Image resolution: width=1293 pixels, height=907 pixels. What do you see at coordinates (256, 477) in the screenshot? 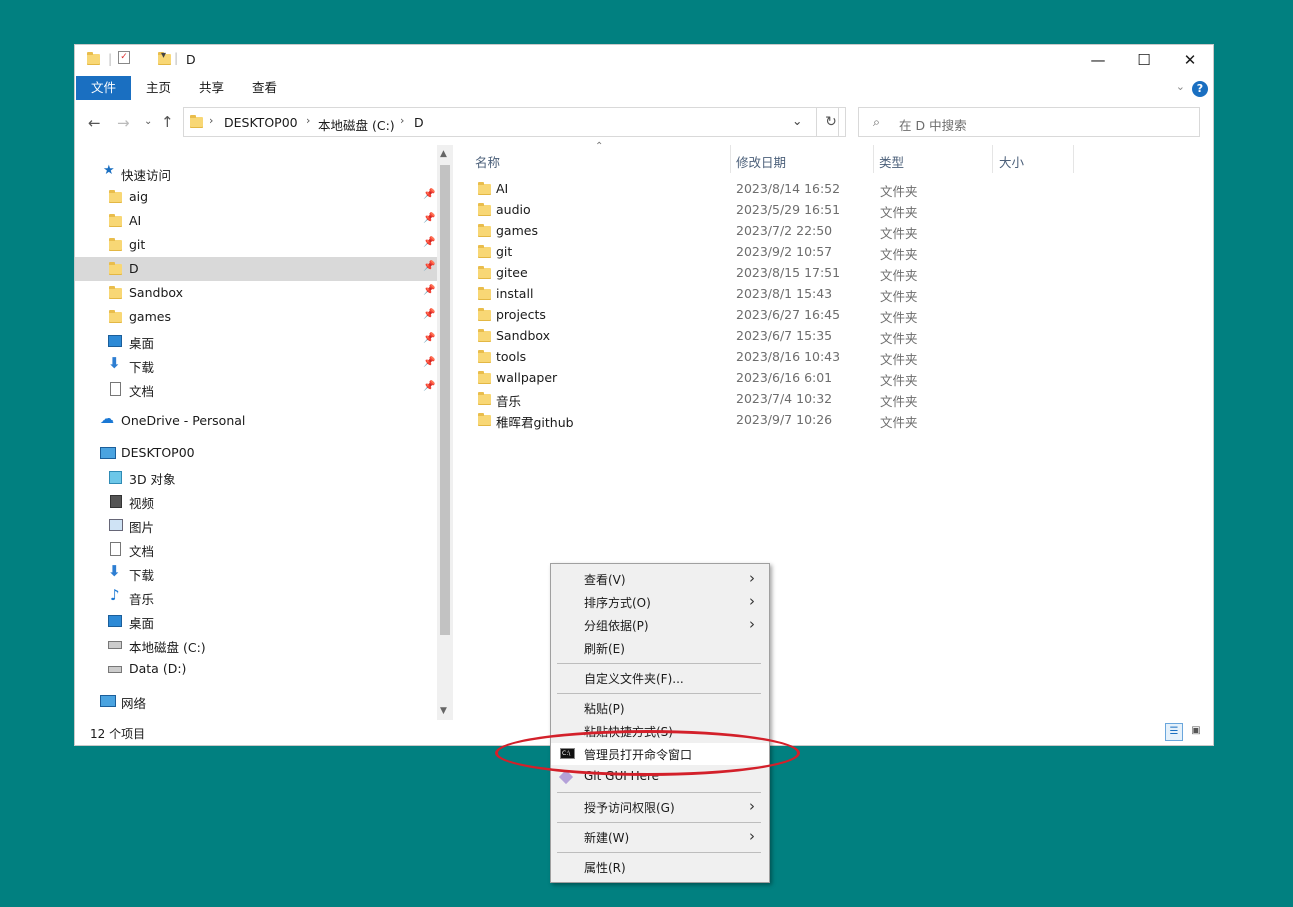
I see `sidebar-item-3d-objects: 3D 对象` at bounding box center [256, 477].